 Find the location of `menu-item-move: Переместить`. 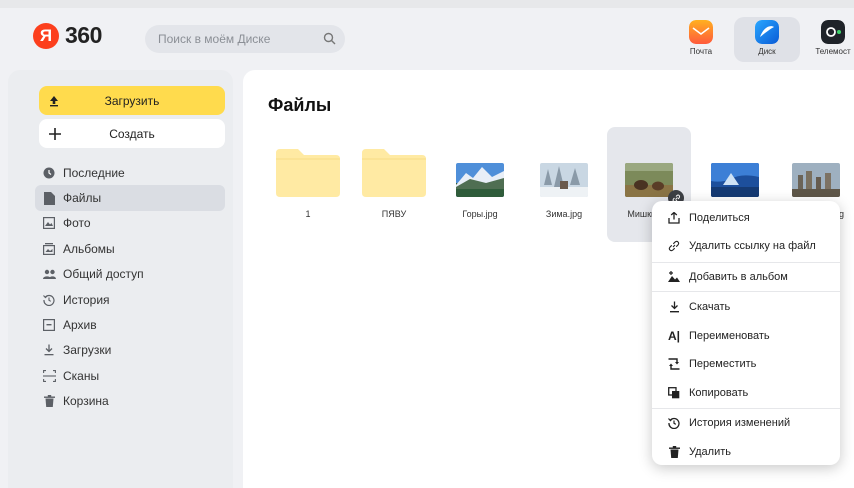

menu-item-move: Переместить is located at coordinates (746, 364).